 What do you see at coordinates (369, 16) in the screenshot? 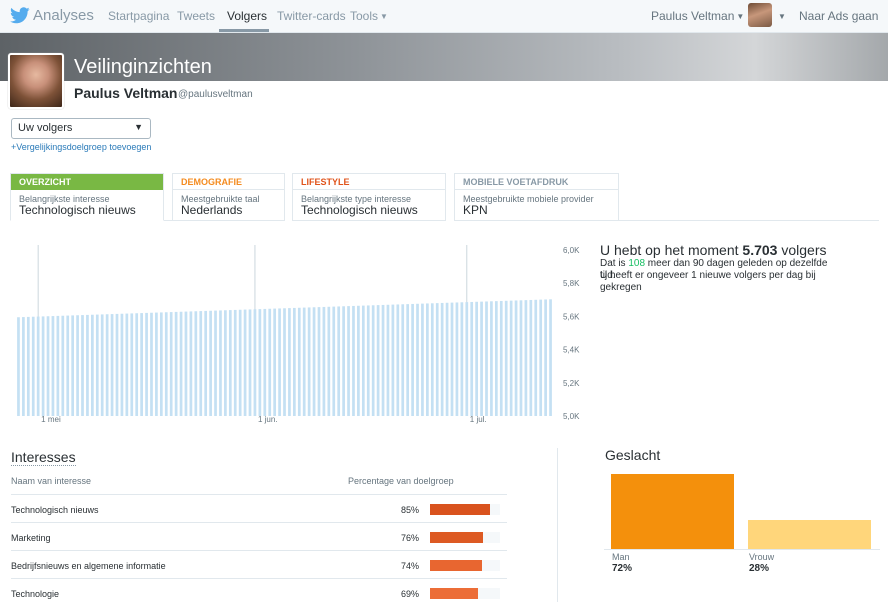
I see `nav-tools: Tools ▼` at bounding box center [369, 16].